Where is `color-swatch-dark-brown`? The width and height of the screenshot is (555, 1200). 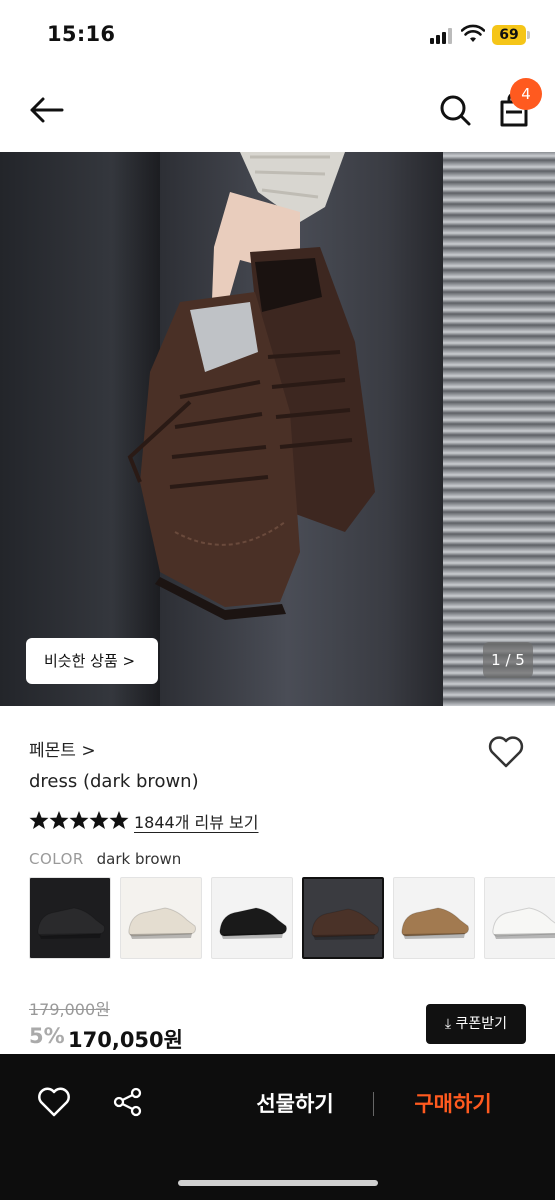 color-swatch-dark-brown is located at coordinates (343, 918).